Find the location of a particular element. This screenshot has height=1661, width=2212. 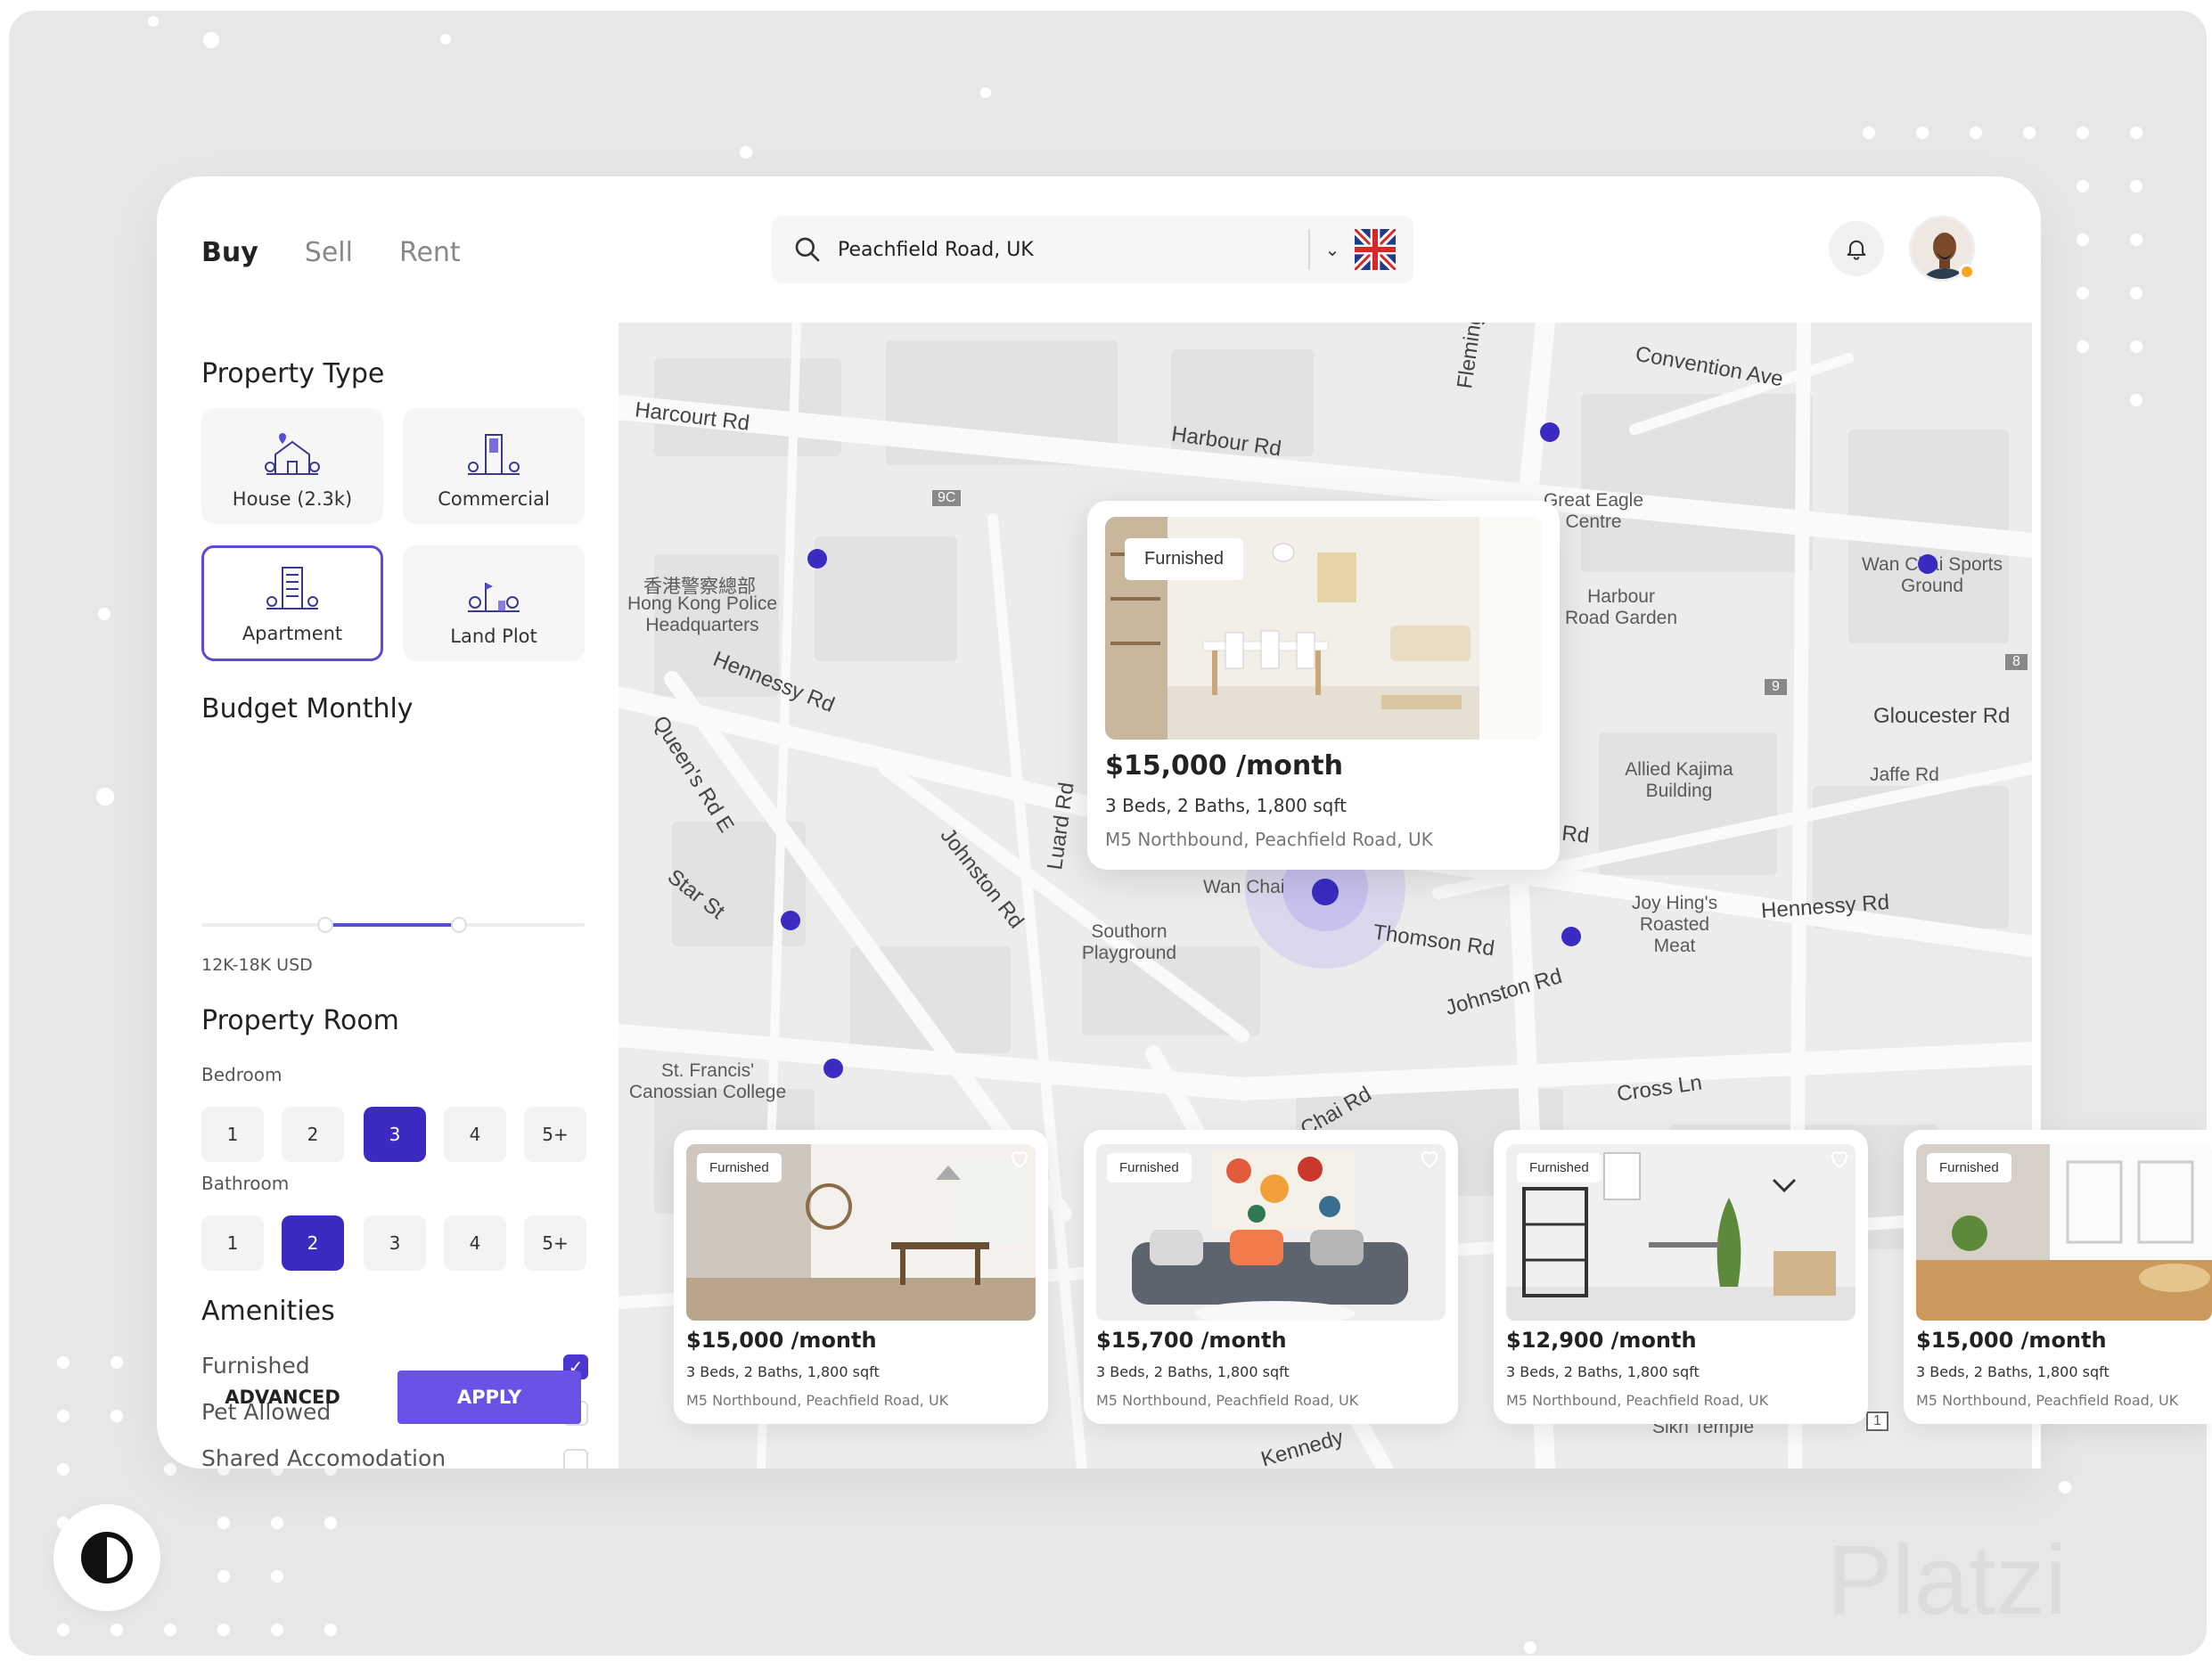

uk-flag-icon is located at coordinates (1375, 250).